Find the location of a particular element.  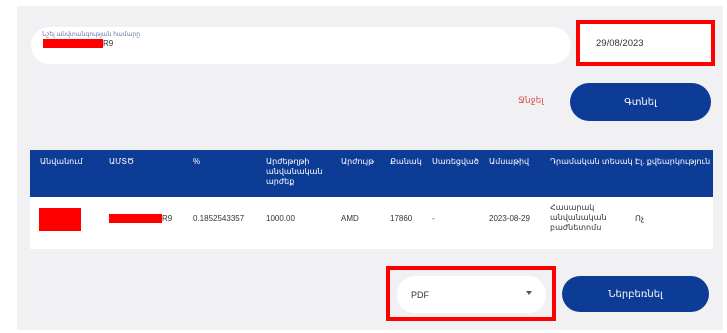

format-select-value: PDF is located at coordinates (420, 294).